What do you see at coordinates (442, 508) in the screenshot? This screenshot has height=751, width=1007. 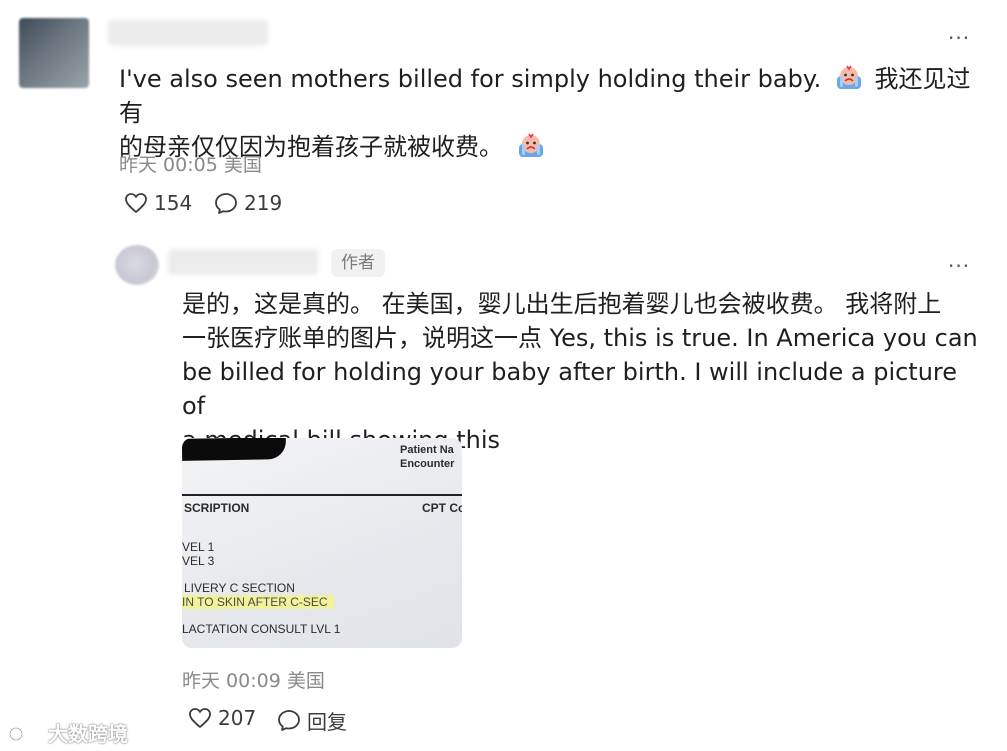 I see `bill-cpt-header: CPT Co` at bounding box center [442, 508].